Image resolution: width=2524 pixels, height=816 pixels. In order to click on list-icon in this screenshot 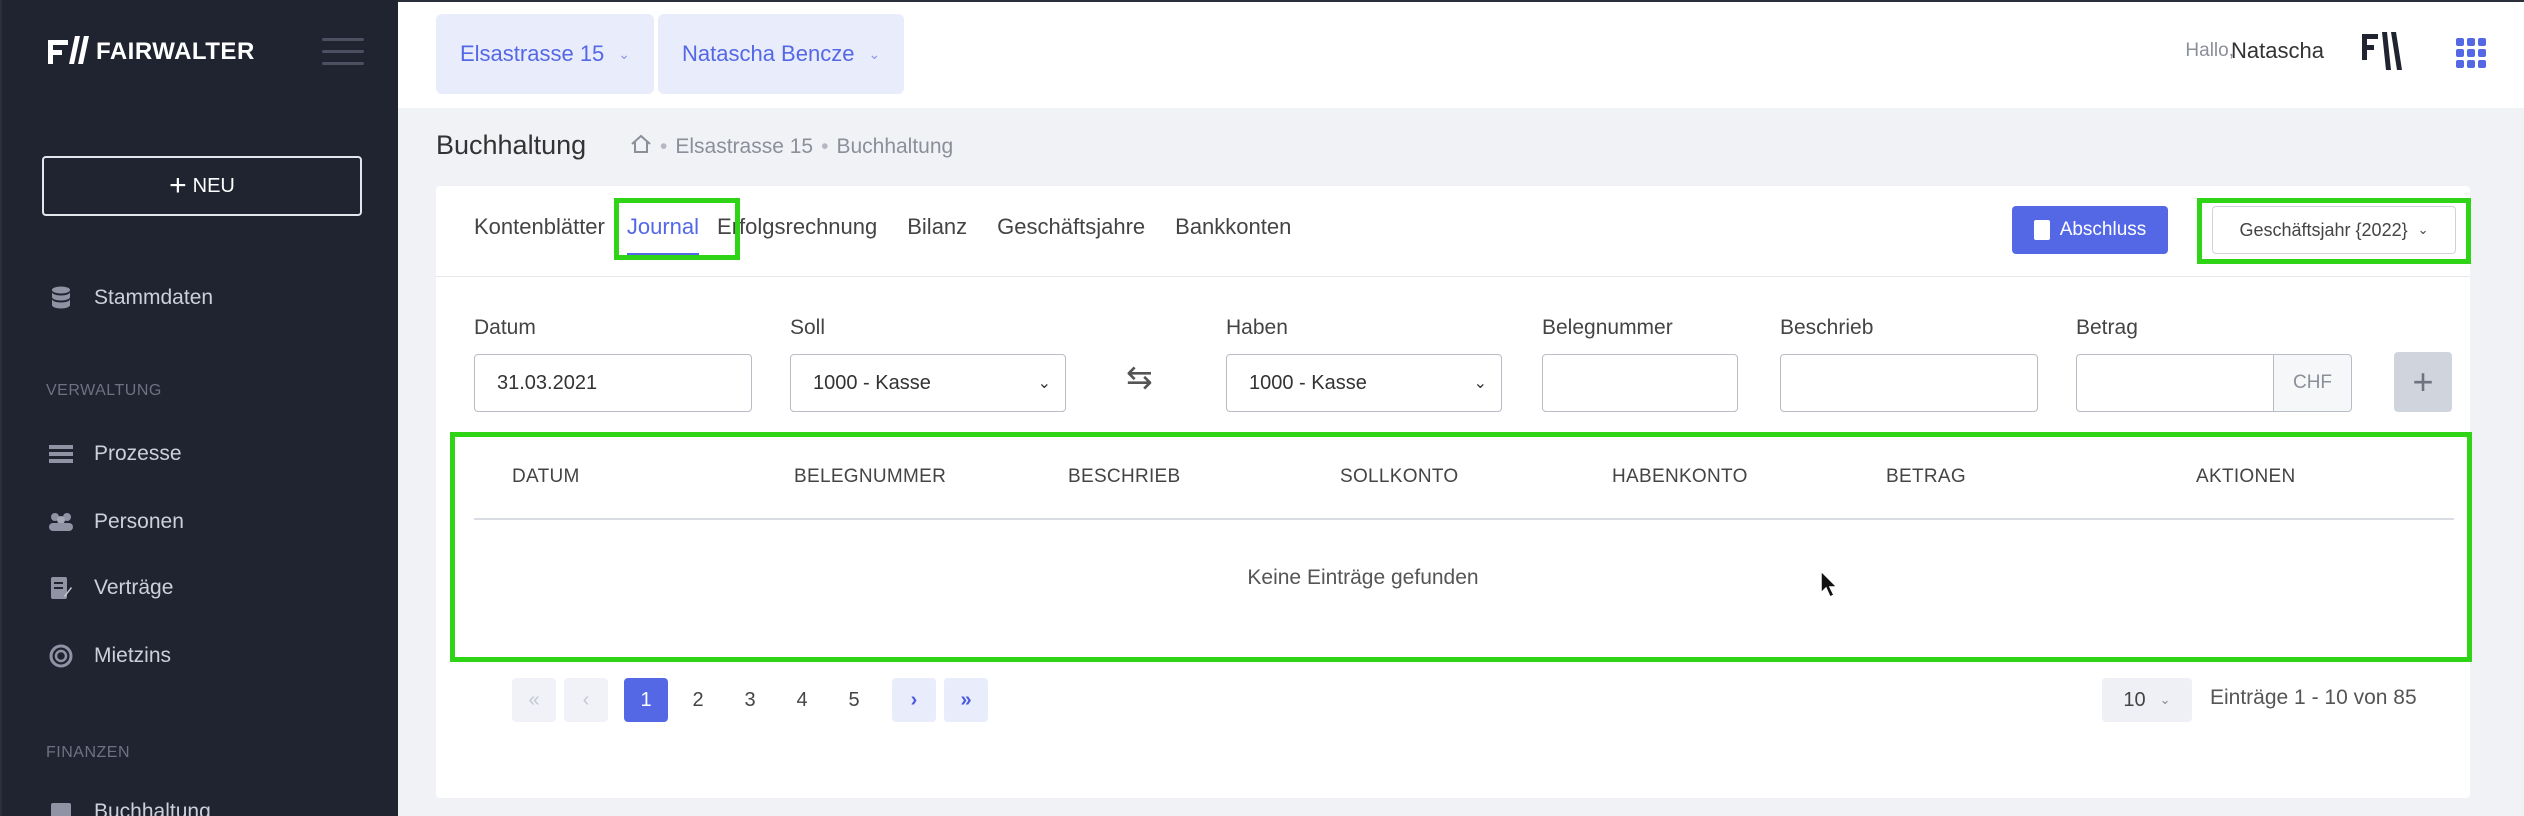, I will do `click(61, 454)`.